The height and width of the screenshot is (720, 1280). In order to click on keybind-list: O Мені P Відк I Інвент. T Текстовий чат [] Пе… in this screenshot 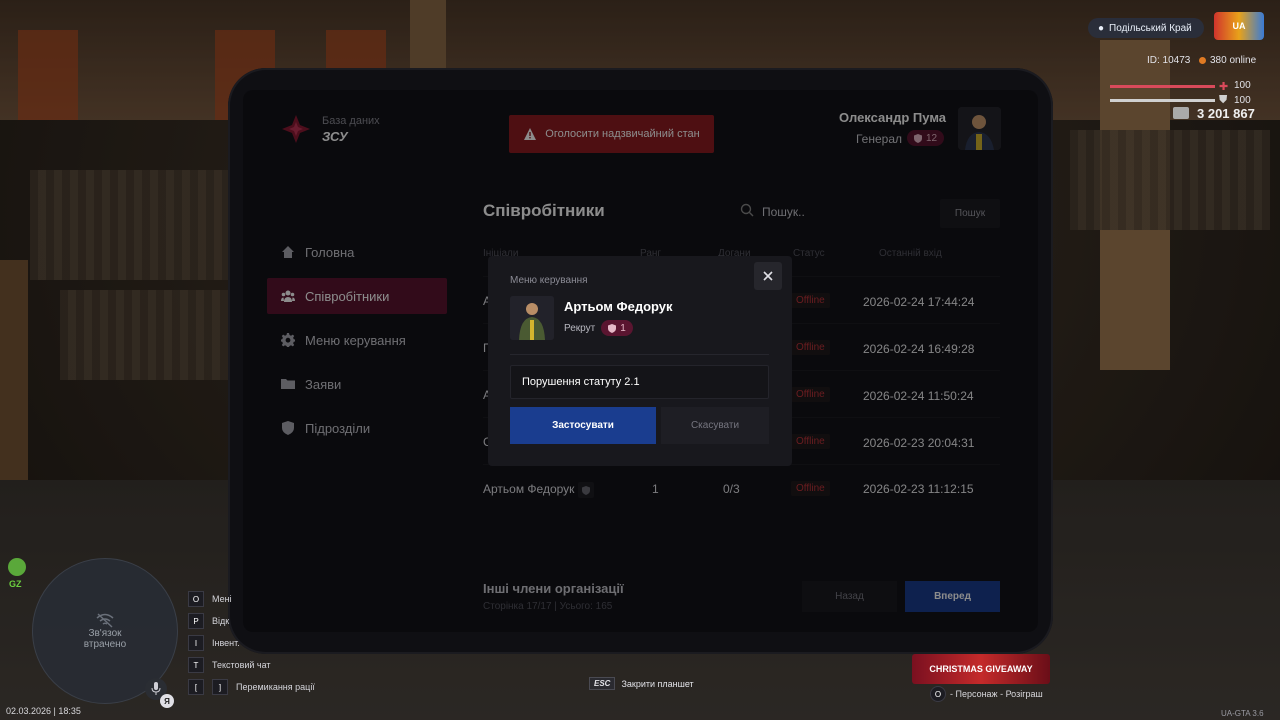, I will do `click(251, 643)`.